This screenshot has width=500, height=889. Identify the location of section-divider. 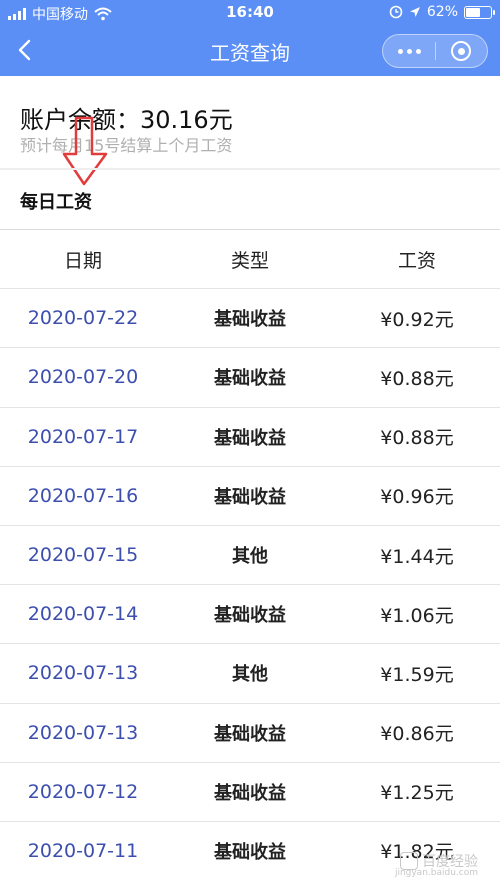
(250, 169).